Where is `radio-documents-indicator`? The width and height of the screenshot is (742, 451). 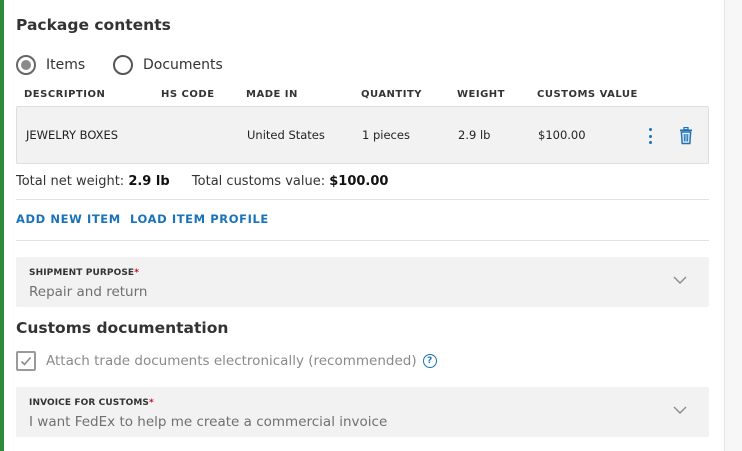
radio-documents-indicator is located at coordinates (123, 65).